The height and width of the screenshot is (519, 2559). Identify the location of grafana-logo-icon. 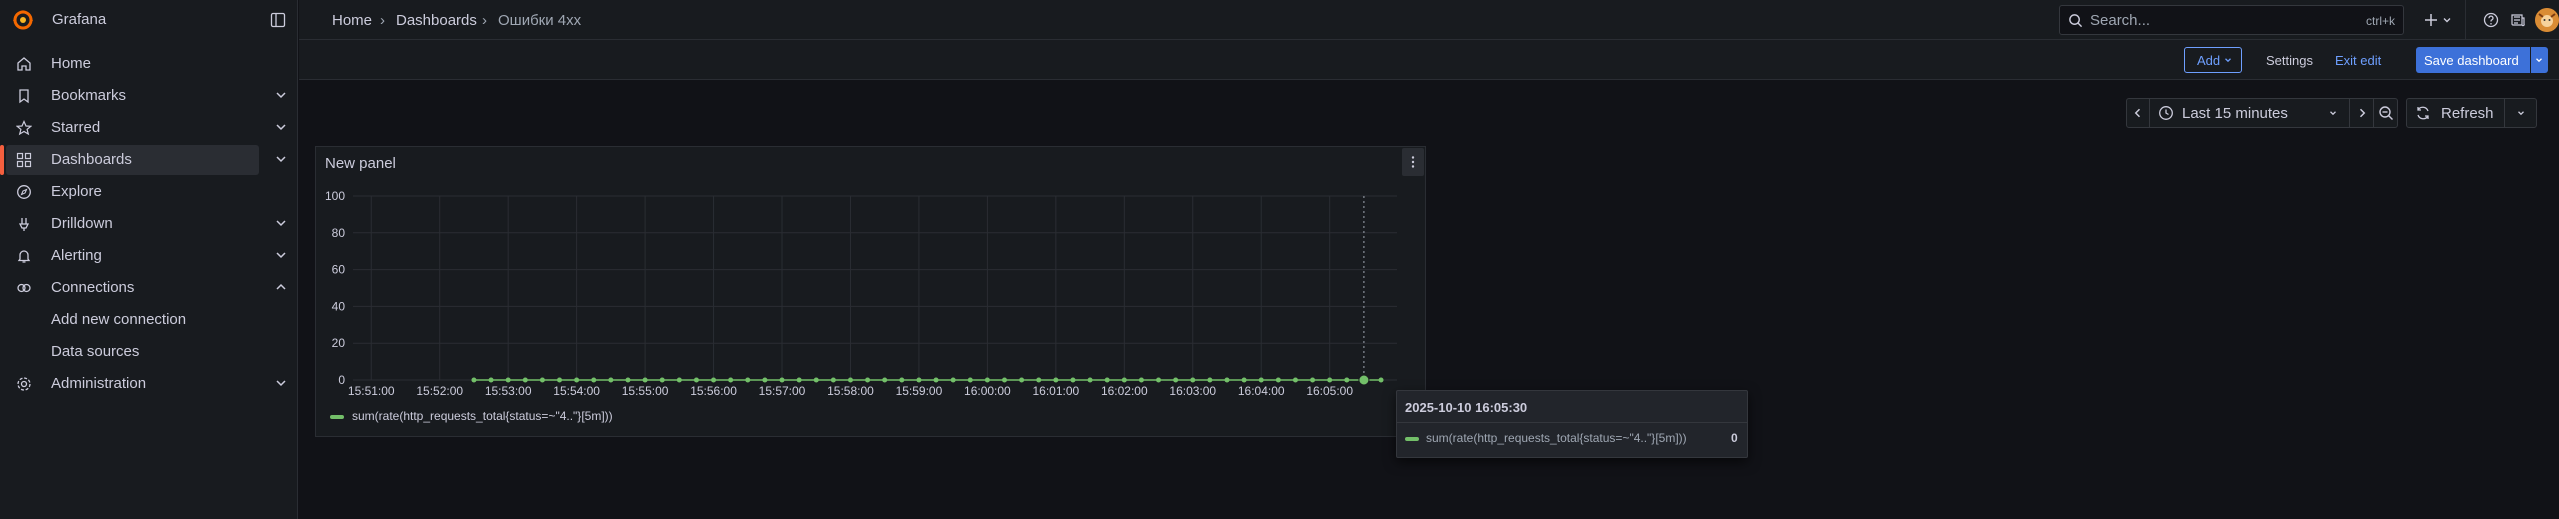
(23, 20).